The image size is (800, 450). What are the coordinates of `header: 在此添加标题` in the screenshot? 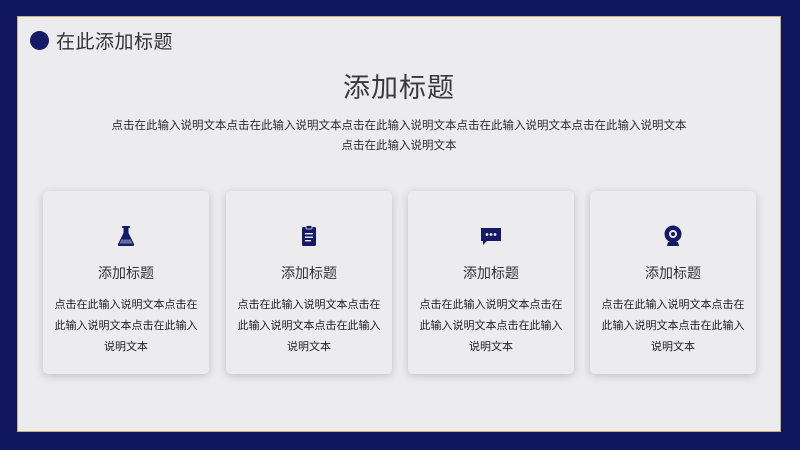 It's located at (101, 40).